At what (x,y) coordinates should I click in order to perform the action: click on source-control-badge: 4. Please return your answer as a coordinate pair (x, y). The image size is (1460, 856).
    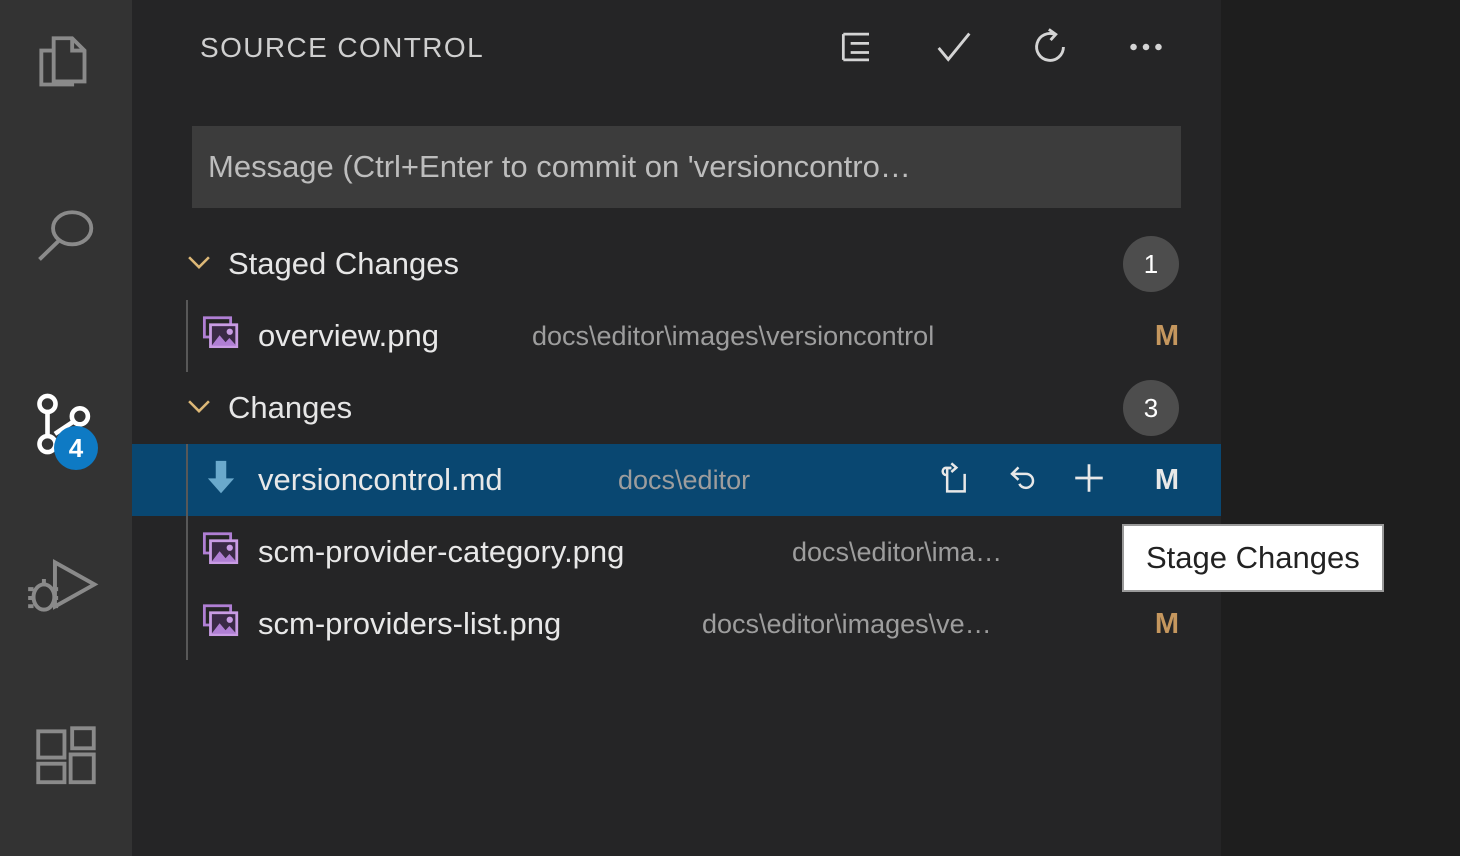
    Looking at the image, I should click on (76, 448).